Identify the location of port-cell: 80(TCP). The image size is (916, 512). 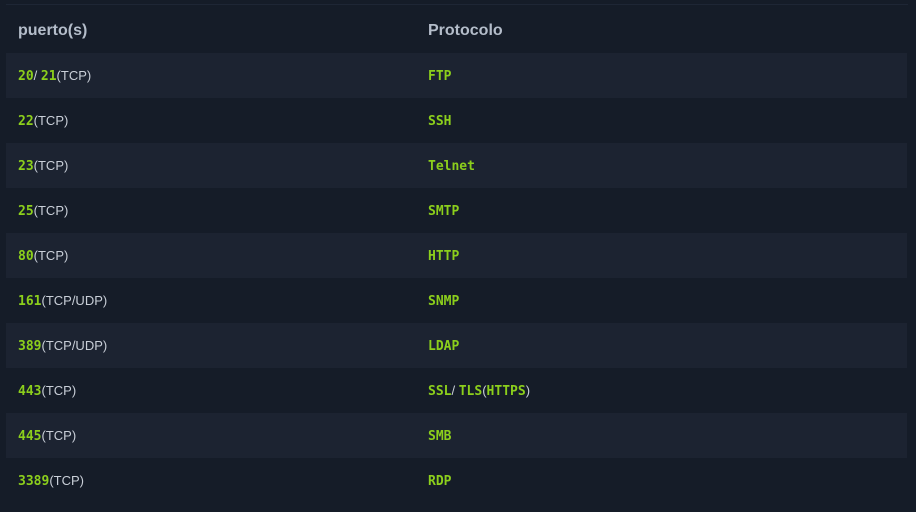
(211, 256).